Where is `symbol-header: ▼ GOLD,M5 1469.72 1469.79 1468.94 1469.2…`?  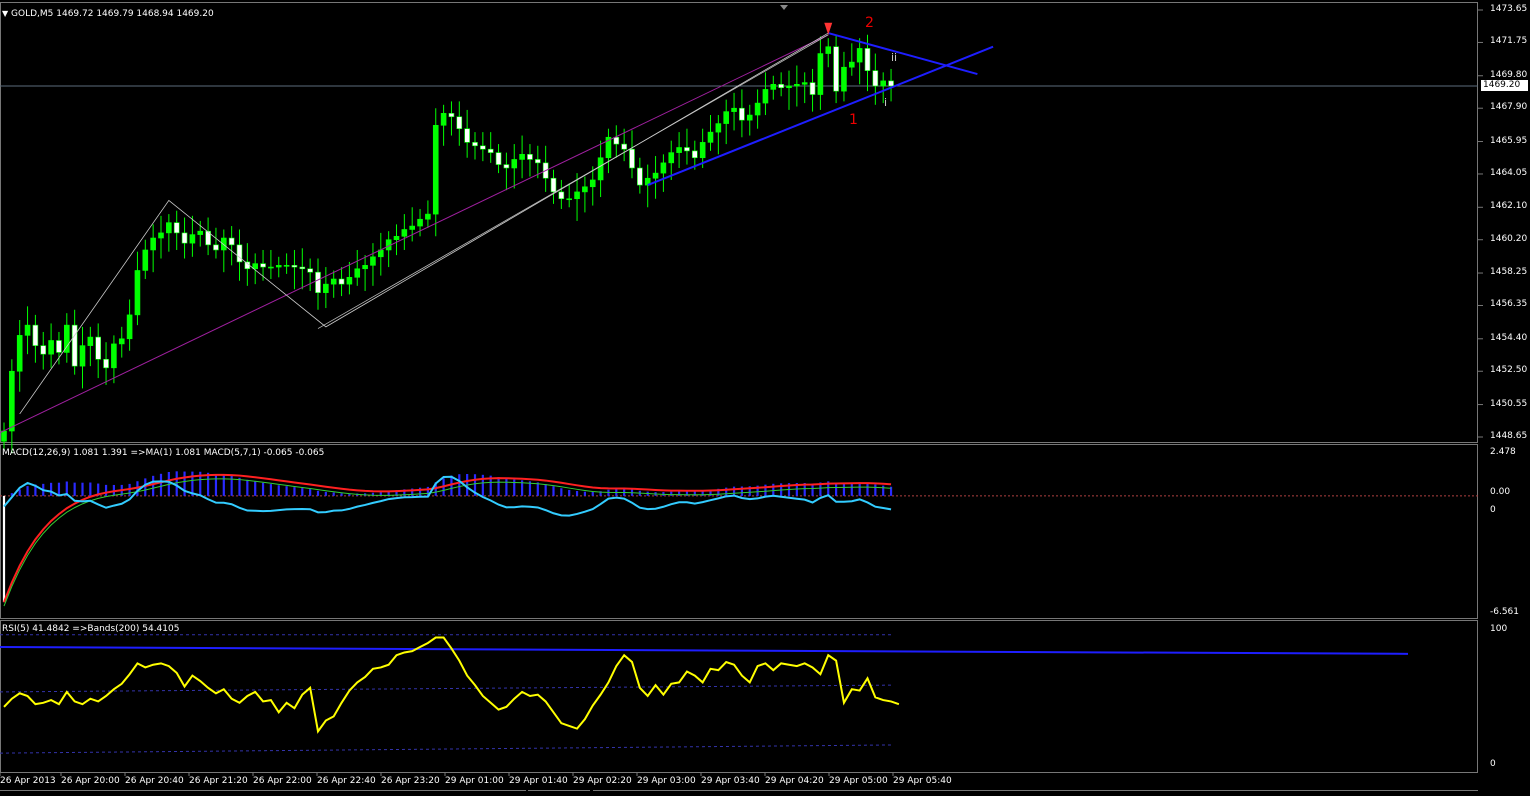
symbol-header: ▼ GOLD,M5 1469.72 1469.79 1468.94 1469.2… is located at coordinates (108, 14).